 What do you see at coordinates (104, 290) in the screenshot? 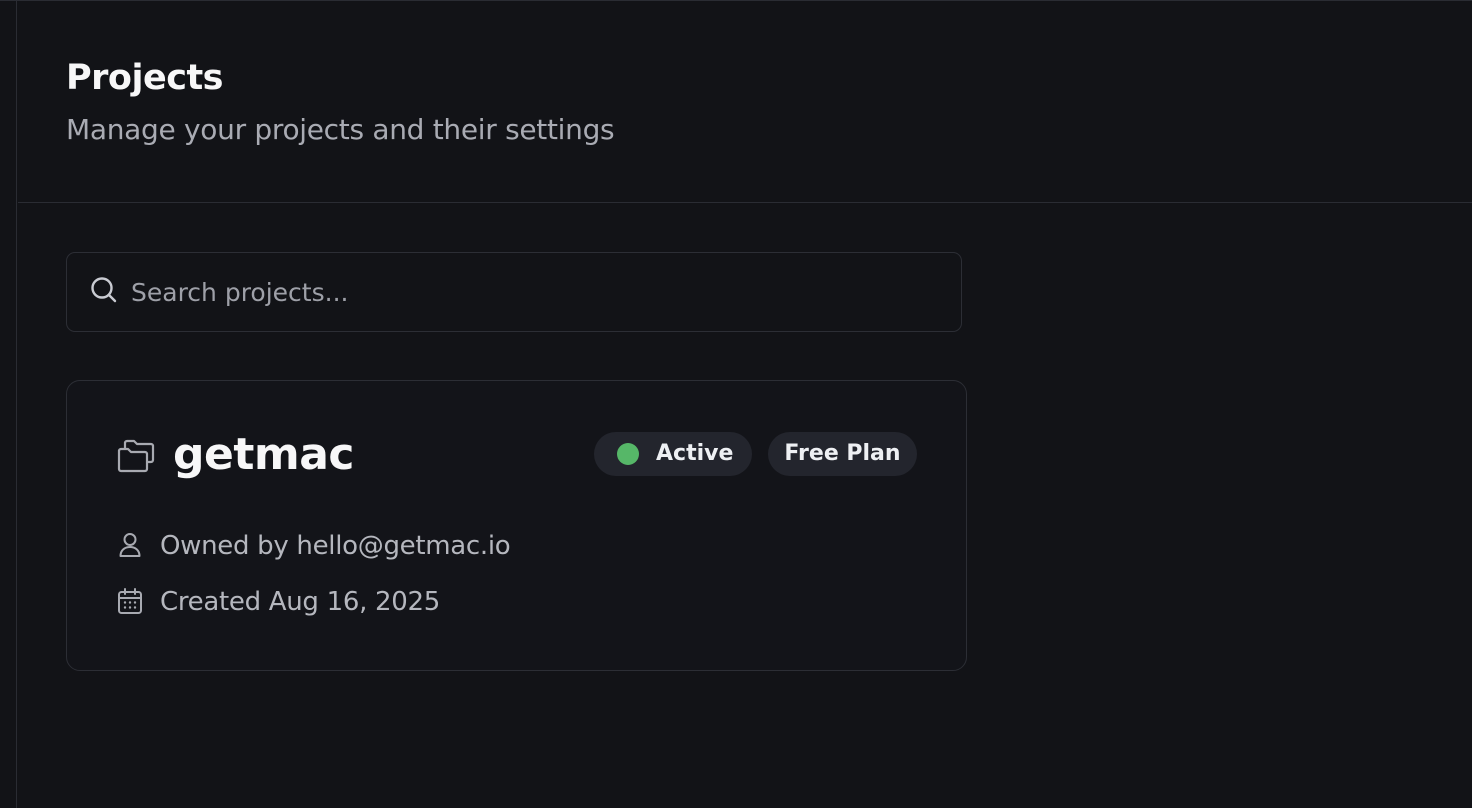
I see `search-icon` at bounding box center [104, 290].